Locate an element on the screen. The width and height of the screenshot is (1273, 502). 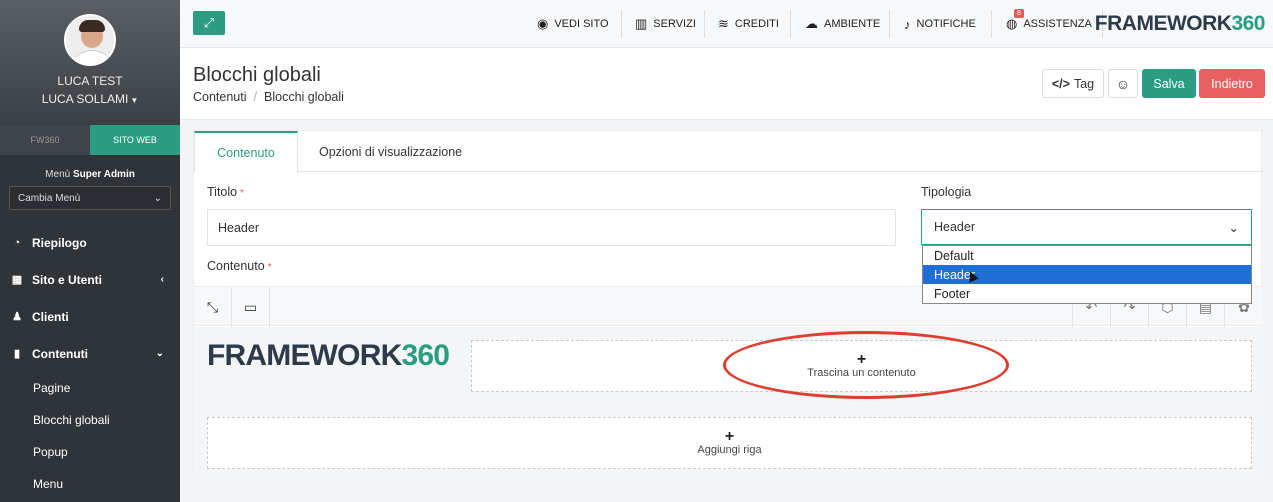
smile-icon: ☺ is located at coordinates (1123, 83).